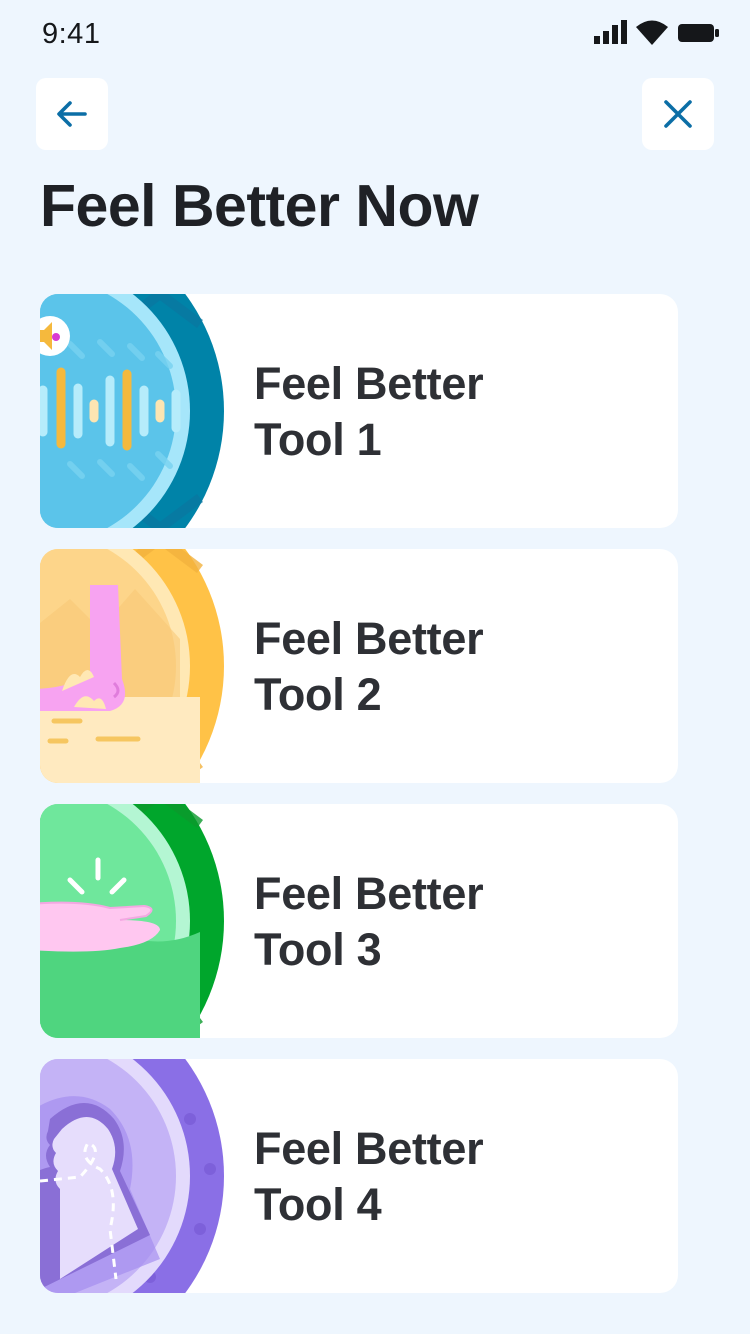 The image size is (750, 1334). What do you see at coordinates (369, 667) in the screenshot?
I see `tool-label: Feel Better Tool 2` at bounding box center [369, 667].